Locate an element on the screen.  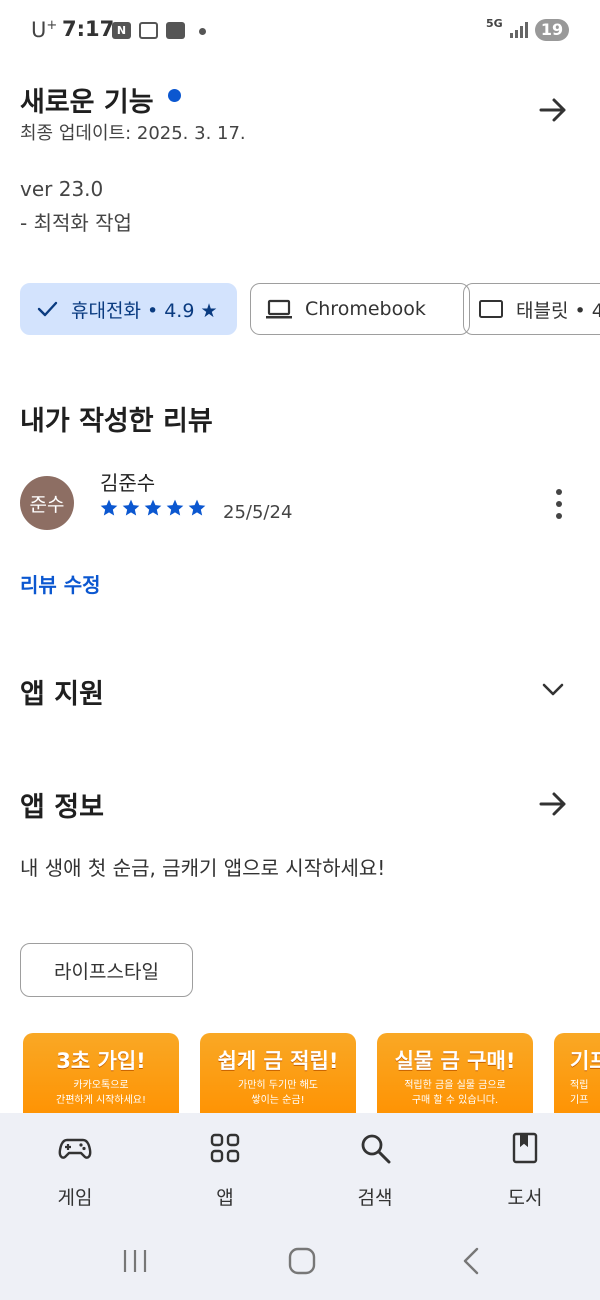
battery-indicator: 19 is located at coordinates (552, 30).